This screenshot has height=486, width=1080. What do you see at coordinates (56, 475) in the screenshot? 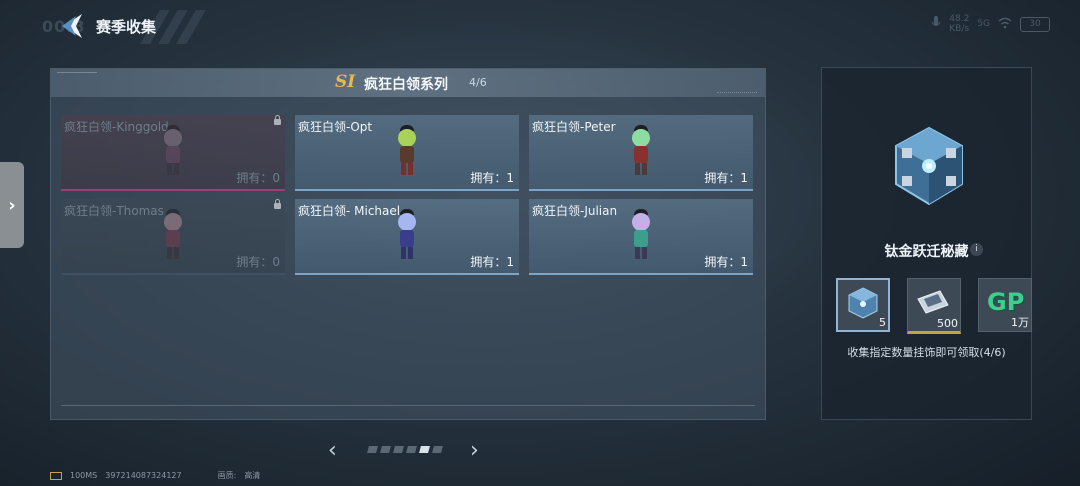
I see `battery-icon` at bounding box center [56, 475].